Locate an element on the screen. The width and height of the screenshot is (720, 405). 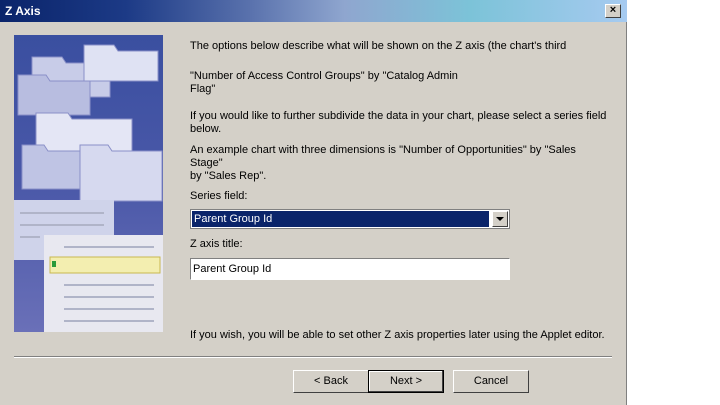
z-axis-title-label: Z axis title: is located at coordinates (216, 244).